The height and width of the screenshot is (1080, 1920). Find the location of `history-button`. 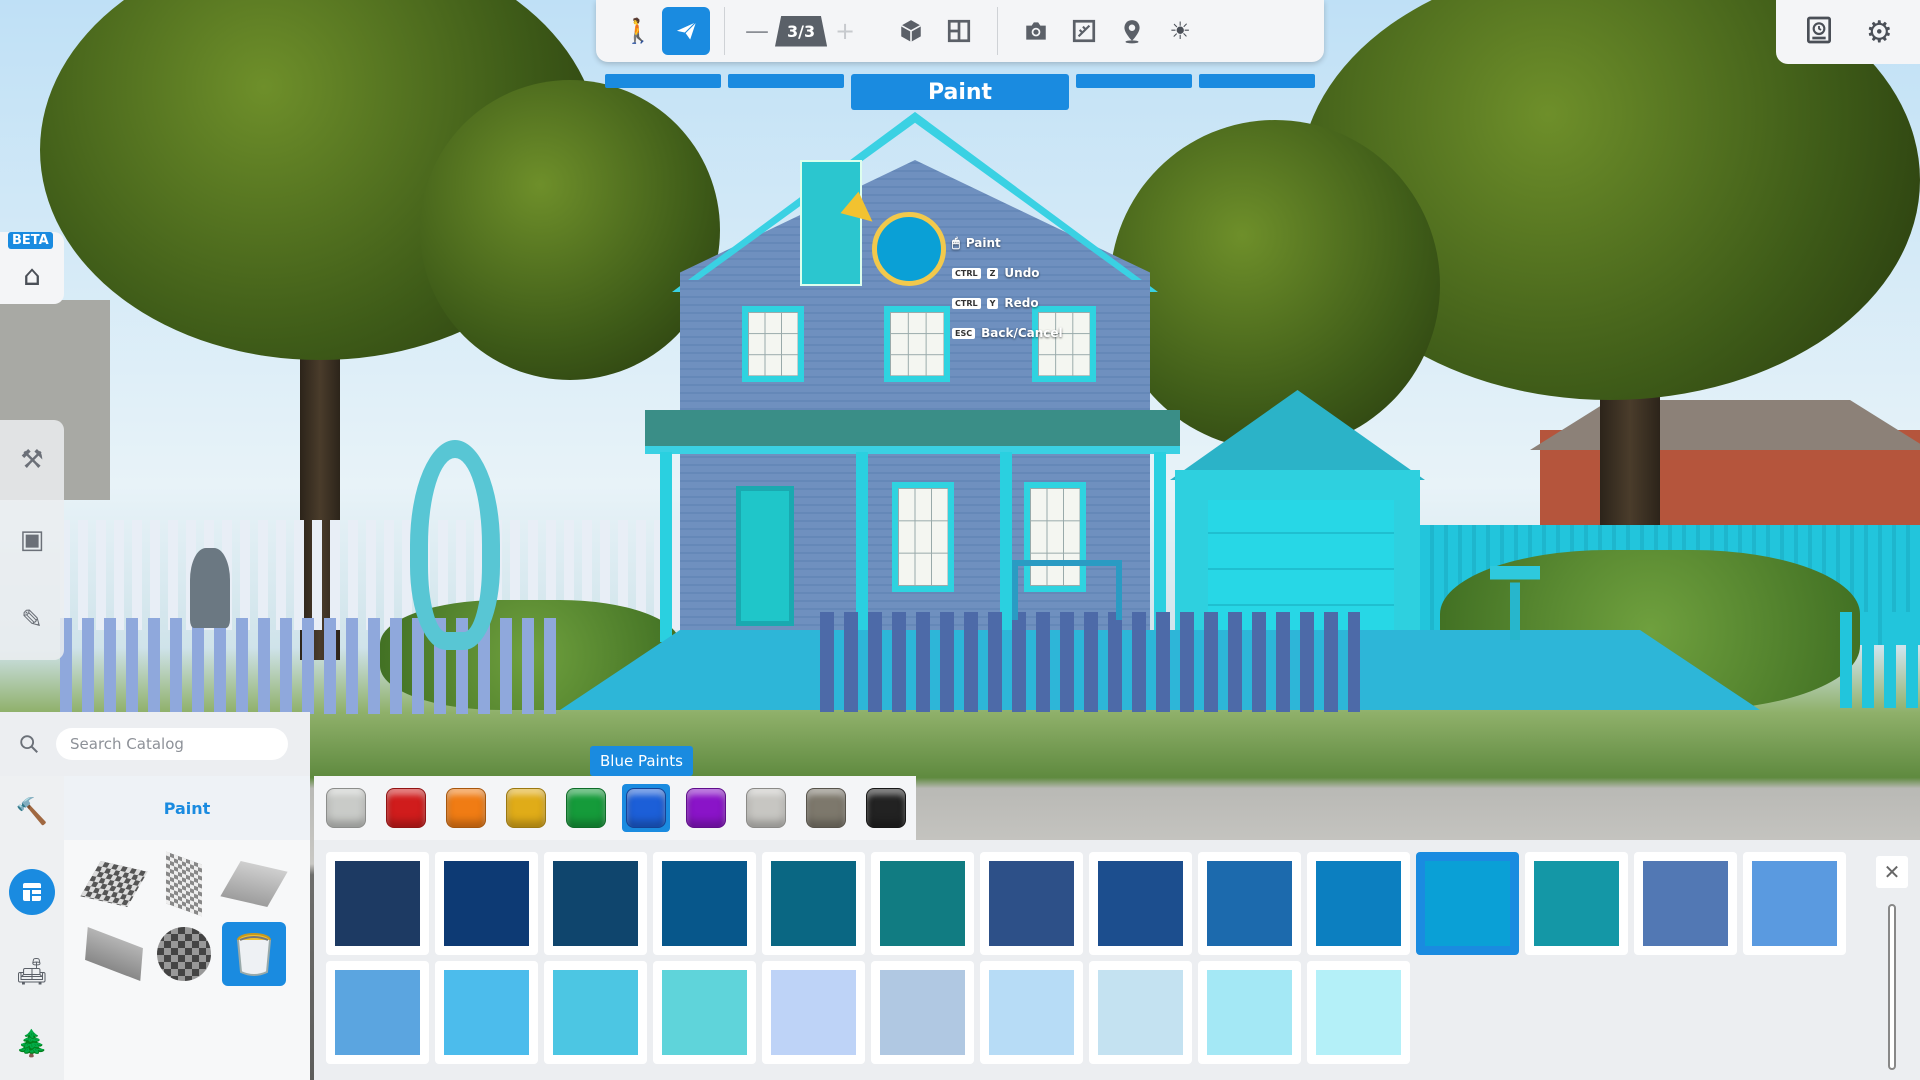

history-button is located at coordinates (1819, 32).